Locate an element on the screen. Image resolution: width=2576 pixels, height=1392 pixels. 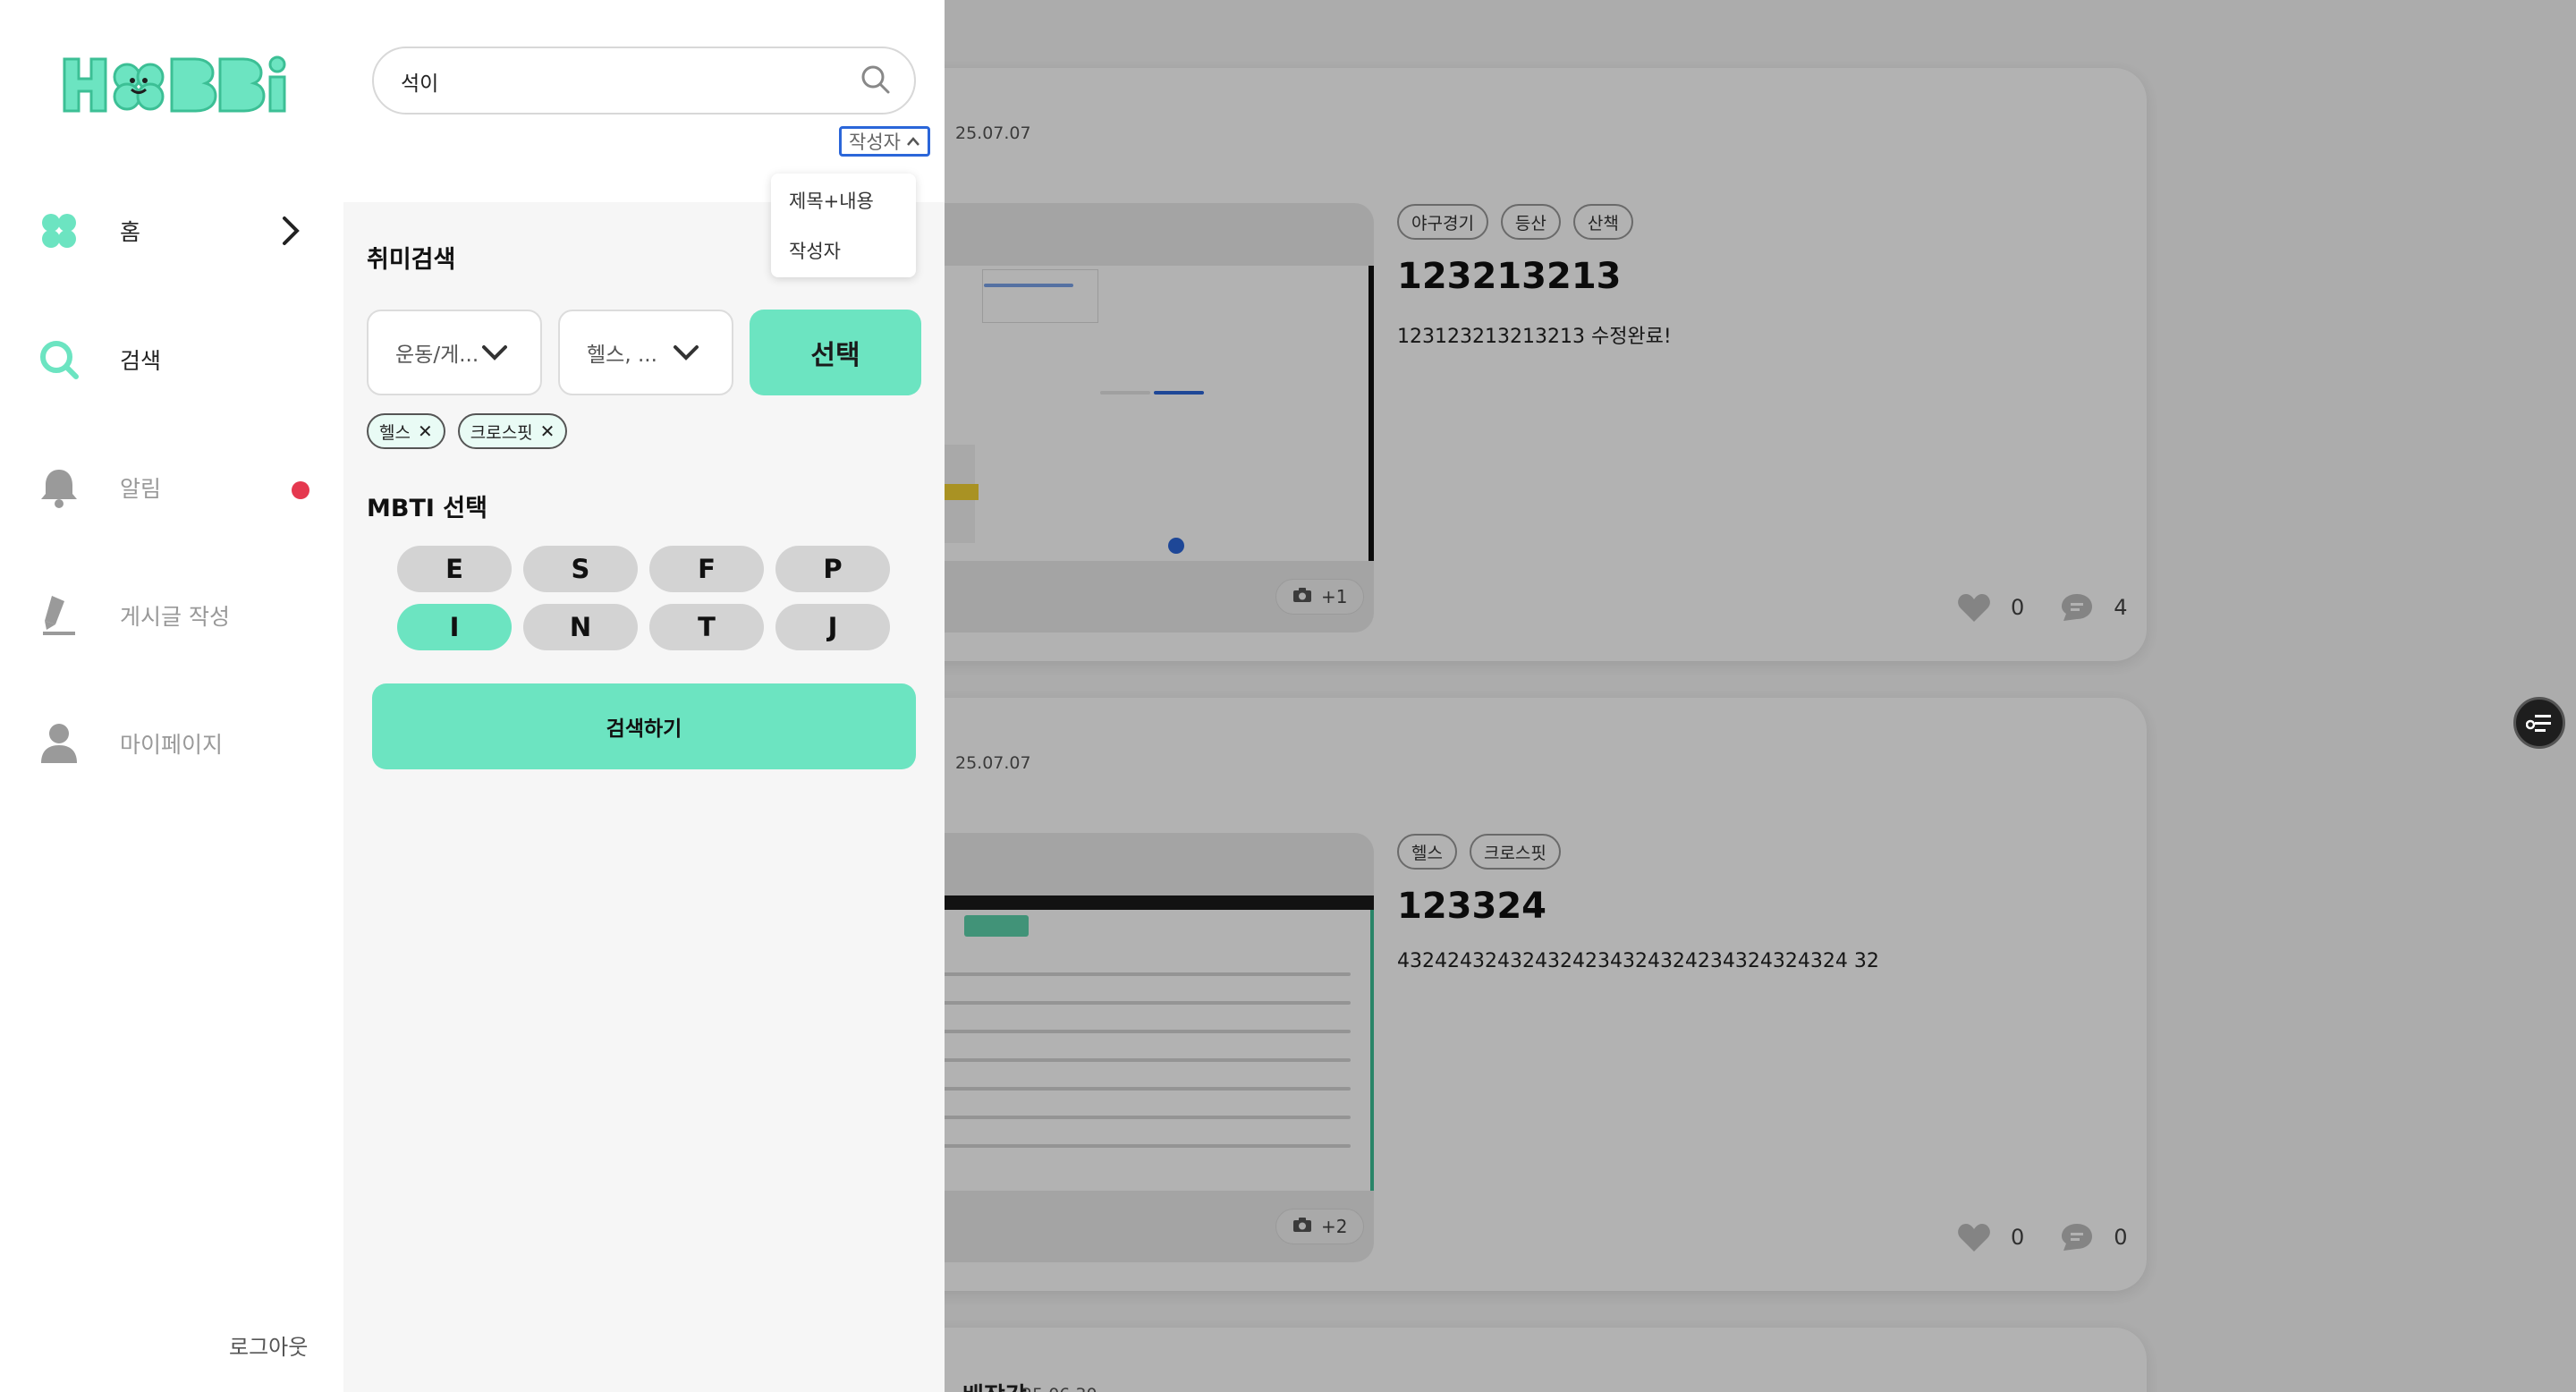
user-icon is located at coordinates (59, 743).